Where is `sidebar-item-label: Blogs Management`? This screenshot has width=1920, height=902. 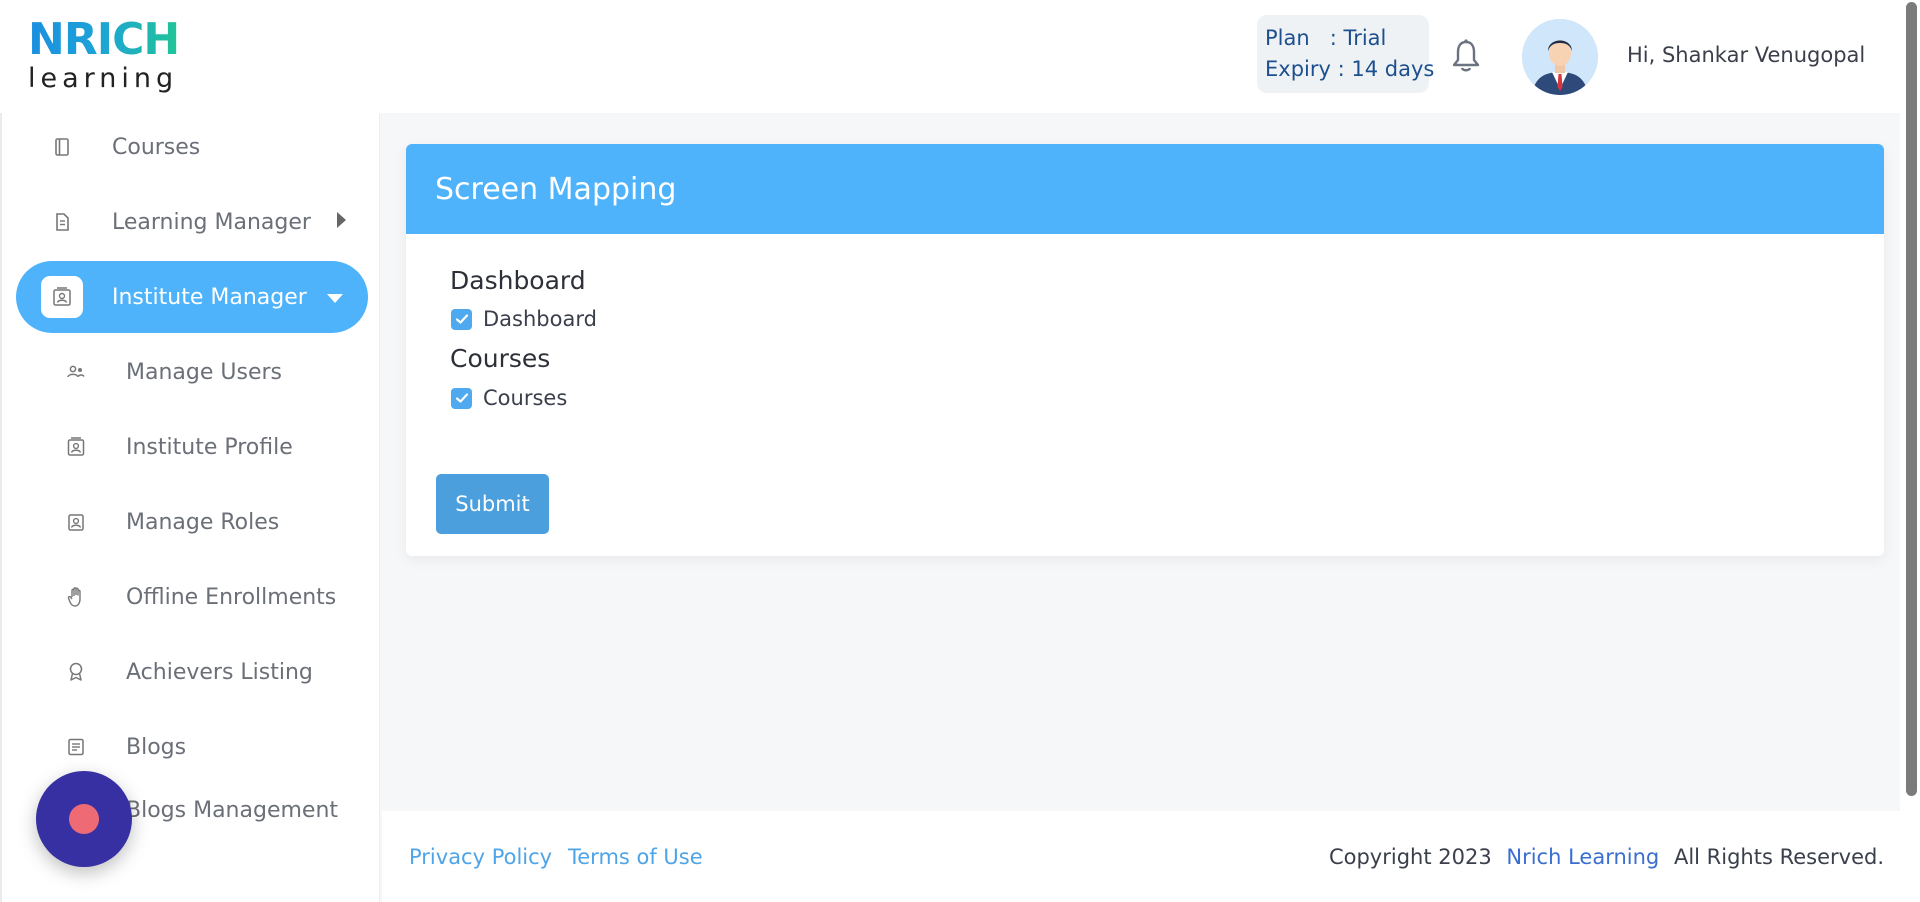
sidebar-item-label: Blogs Management is located at coordinates (232, 810).